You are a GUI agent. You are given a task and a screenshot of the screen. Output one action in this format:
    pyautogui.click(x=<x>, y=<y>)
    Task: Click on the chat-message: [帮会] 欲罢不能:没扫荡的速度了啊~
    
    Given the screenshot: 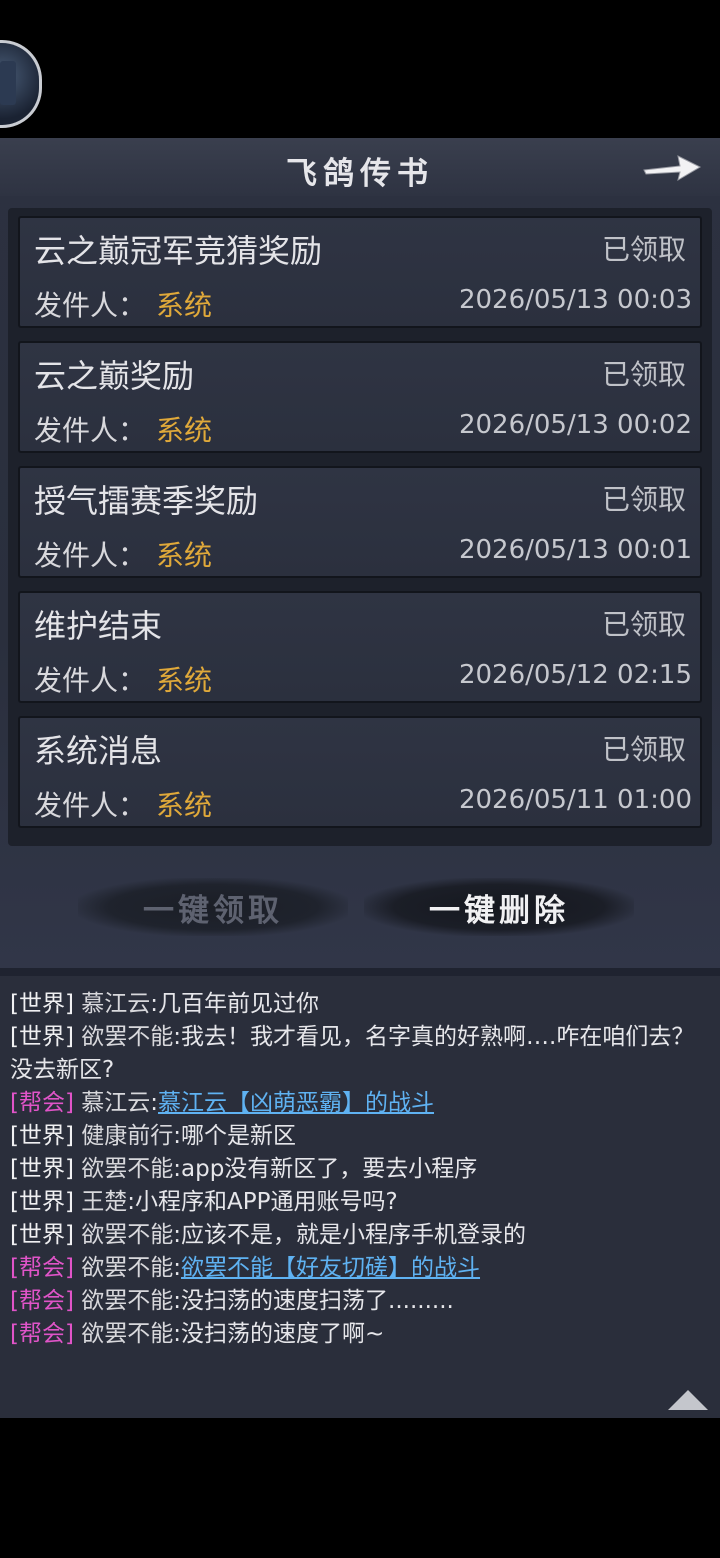 What is the action you would take?
    pyautogui.click(x=361, y=1334)
    